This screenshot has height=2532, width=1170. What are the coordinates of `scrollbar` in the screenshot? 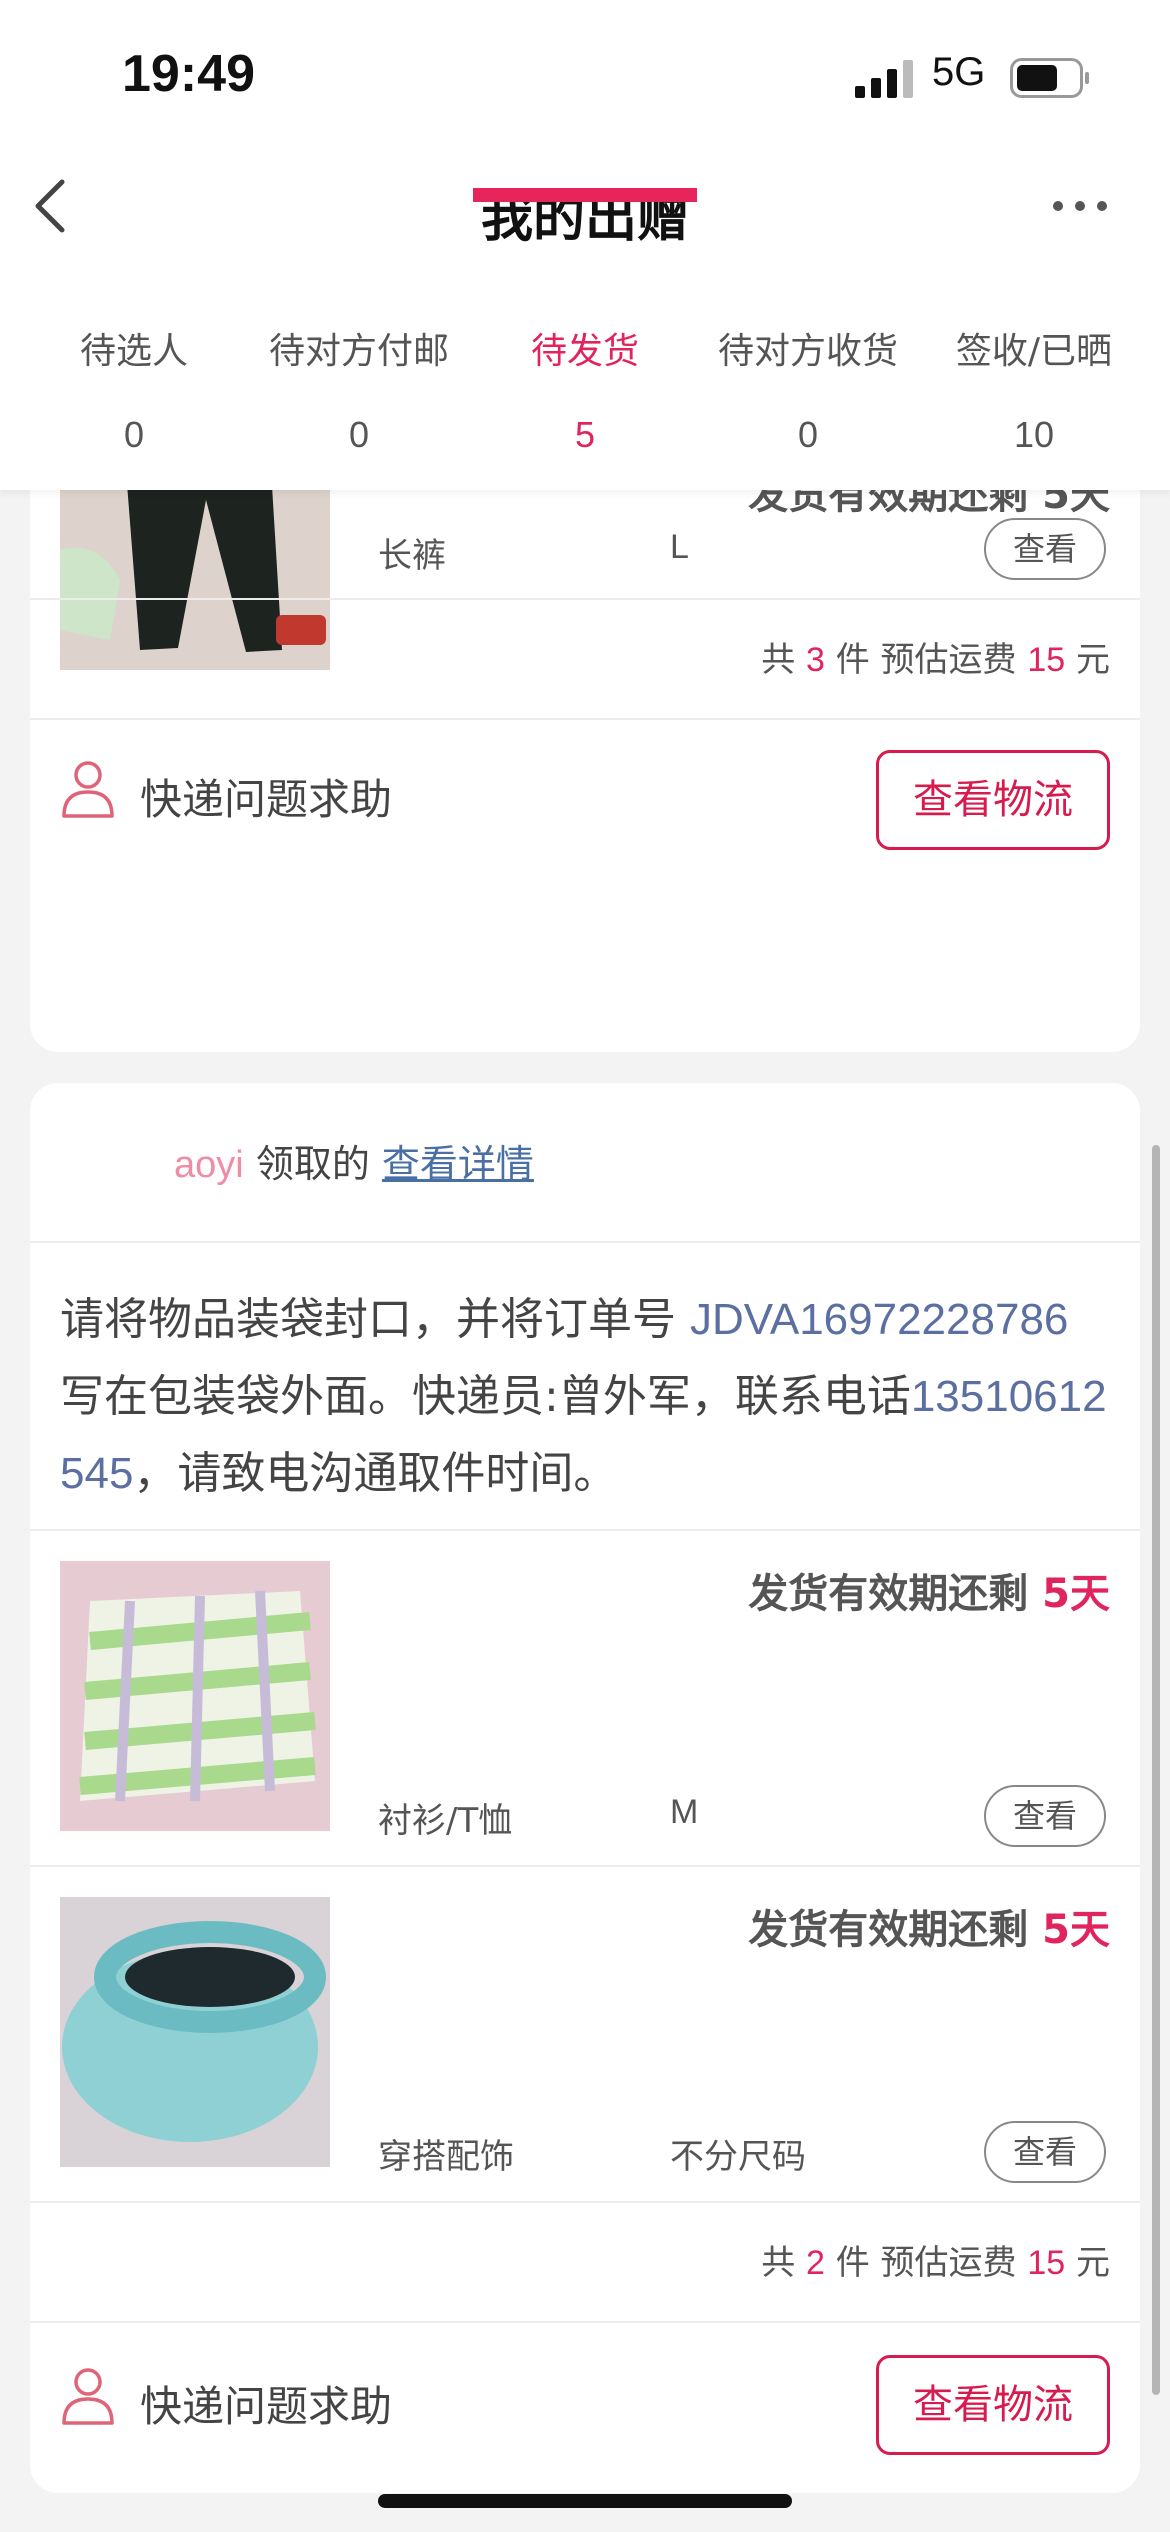 It's located at (1156, 1770).